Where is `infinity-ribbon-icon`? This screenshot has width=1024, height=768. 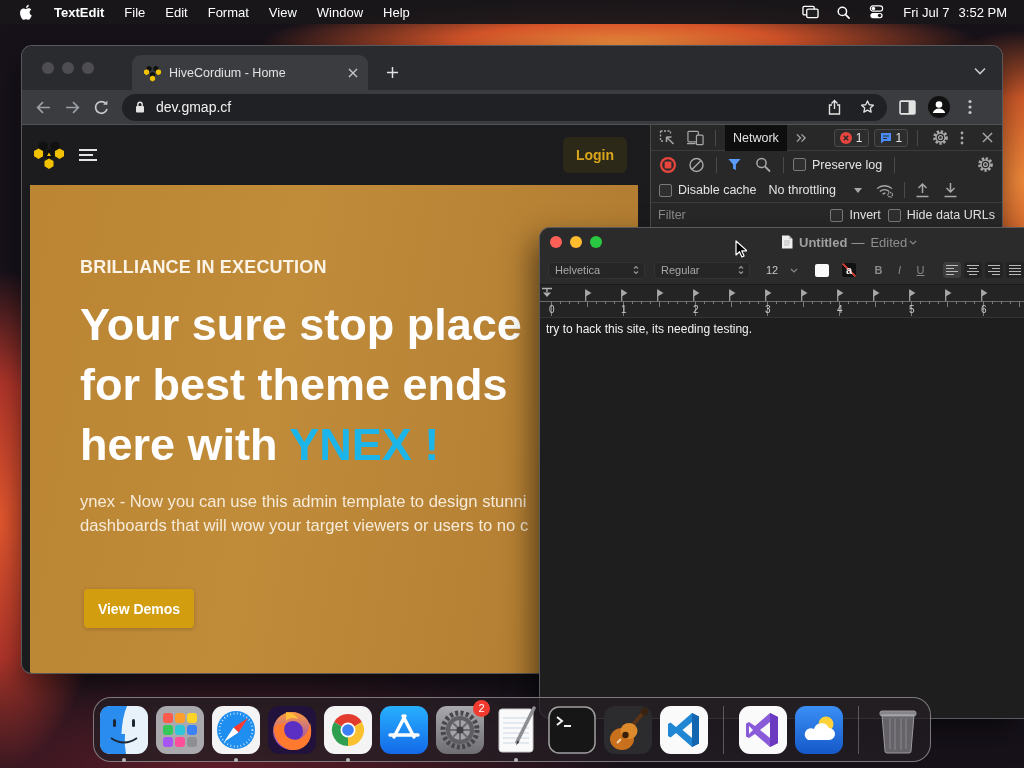 infinity-ribbon-icon is located at coordinates (763, 729).